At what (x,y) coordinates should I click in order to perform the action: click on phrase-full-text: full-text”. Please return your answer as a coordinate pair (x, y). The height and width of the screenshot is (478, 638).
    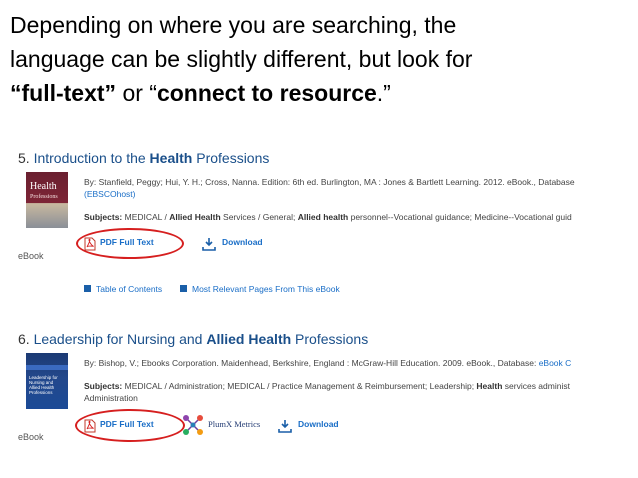
    Looking at the image, I should click on (69, 93).